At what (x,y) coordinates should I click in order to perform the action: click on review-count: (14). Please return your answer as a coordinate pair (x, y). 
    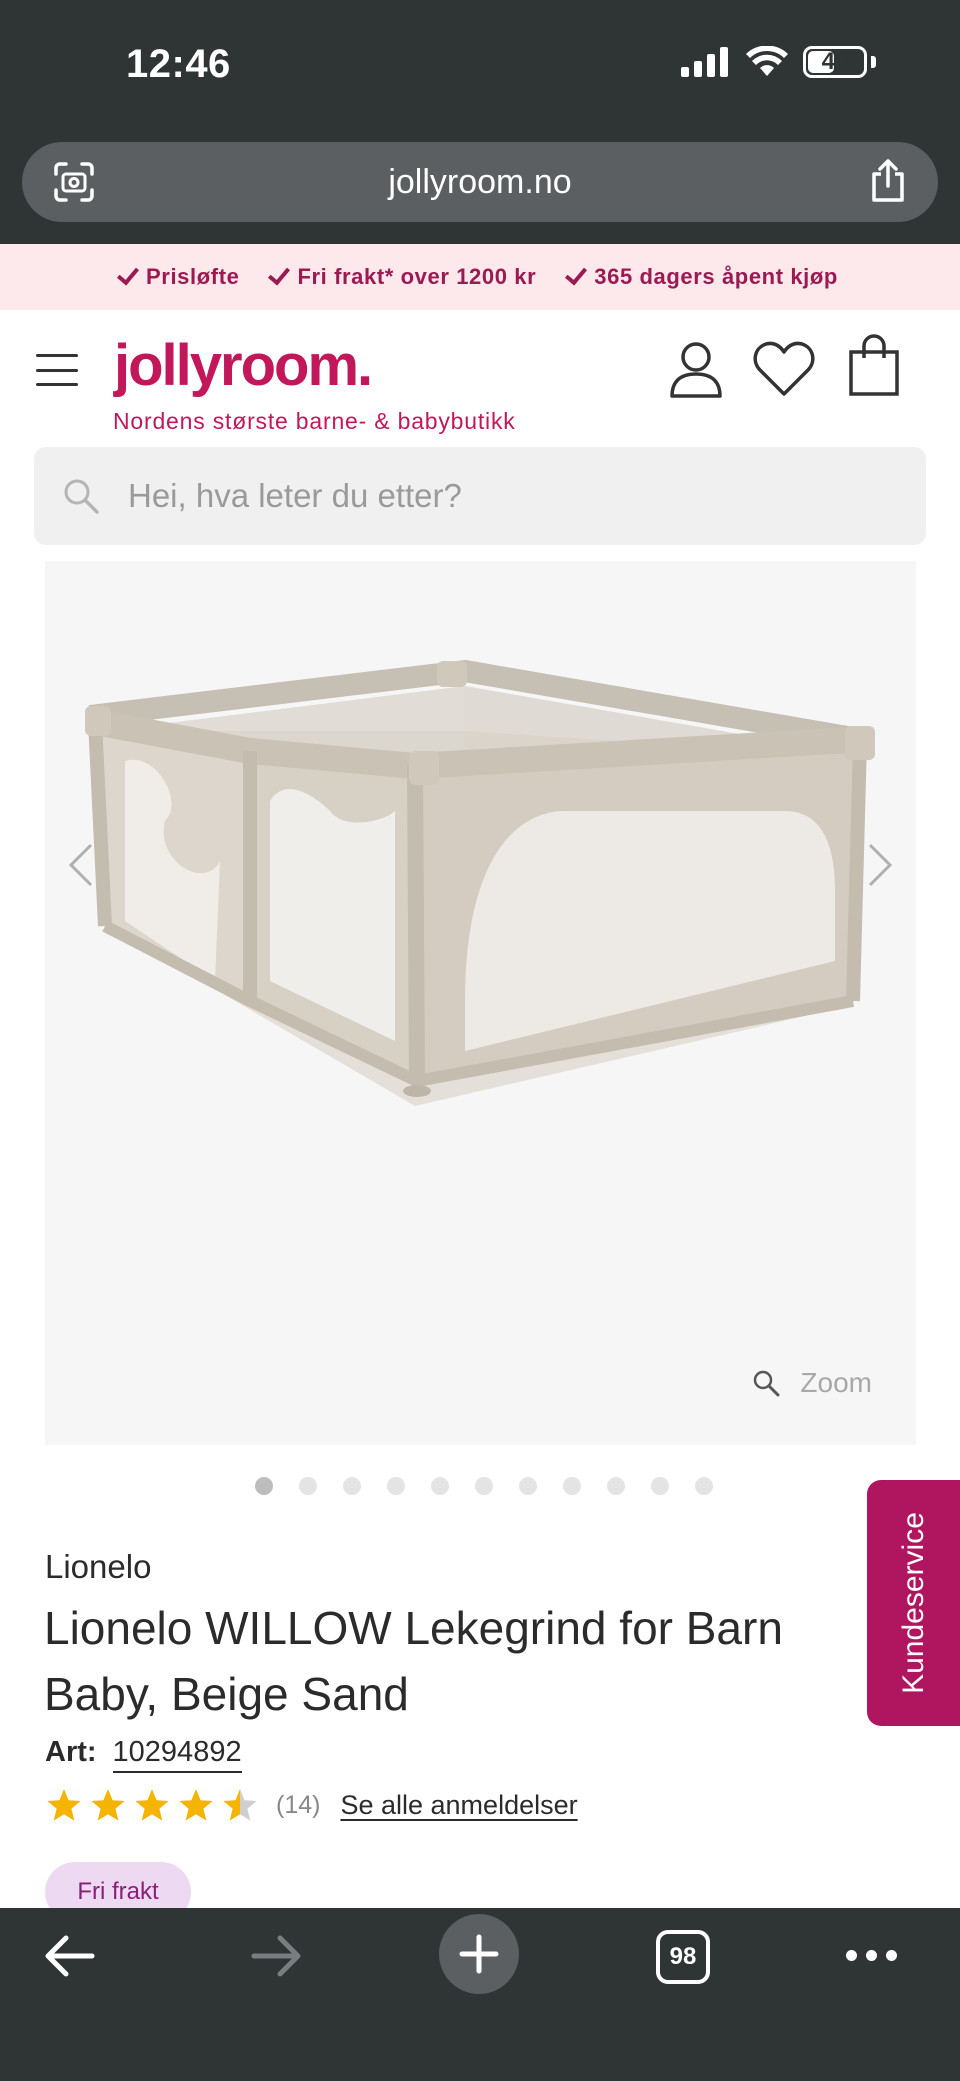
    Looking at the image, I should click on (298, 1804).